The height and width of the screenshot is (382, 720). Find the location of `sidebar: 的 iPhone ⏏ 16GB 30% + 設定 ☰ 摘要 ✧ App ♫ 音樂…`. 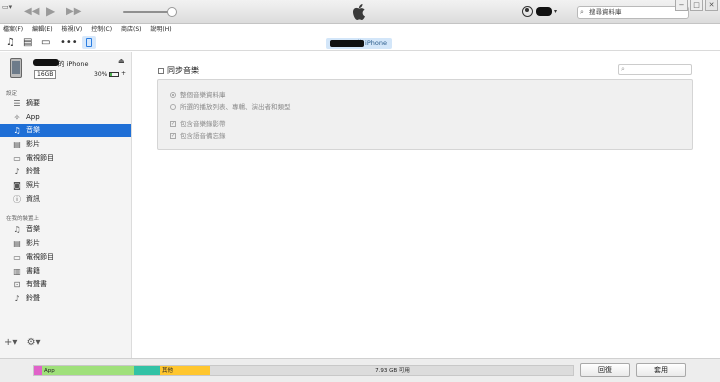

sidebar: 的 iPhone ⏏ 16GB 30% + 設定 ☰ 摘要 ✧ App ♫ 音樂… is located at coordinates (66, 205).